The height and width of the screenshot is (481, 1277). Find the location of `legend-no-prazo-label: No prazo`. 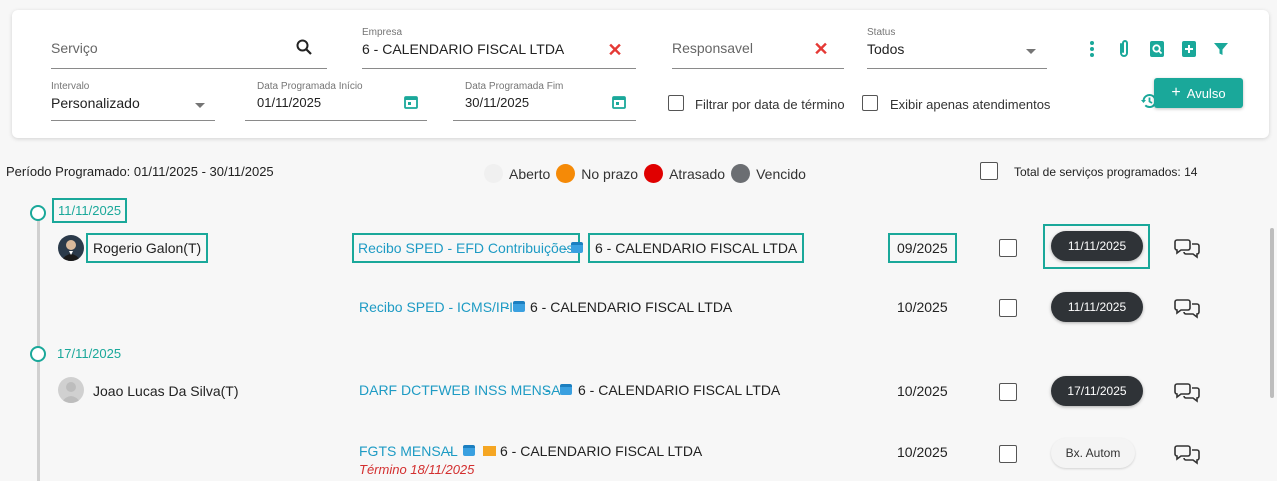

legend-no-prazo-label: No prazo is located at coordinates (610, 173).